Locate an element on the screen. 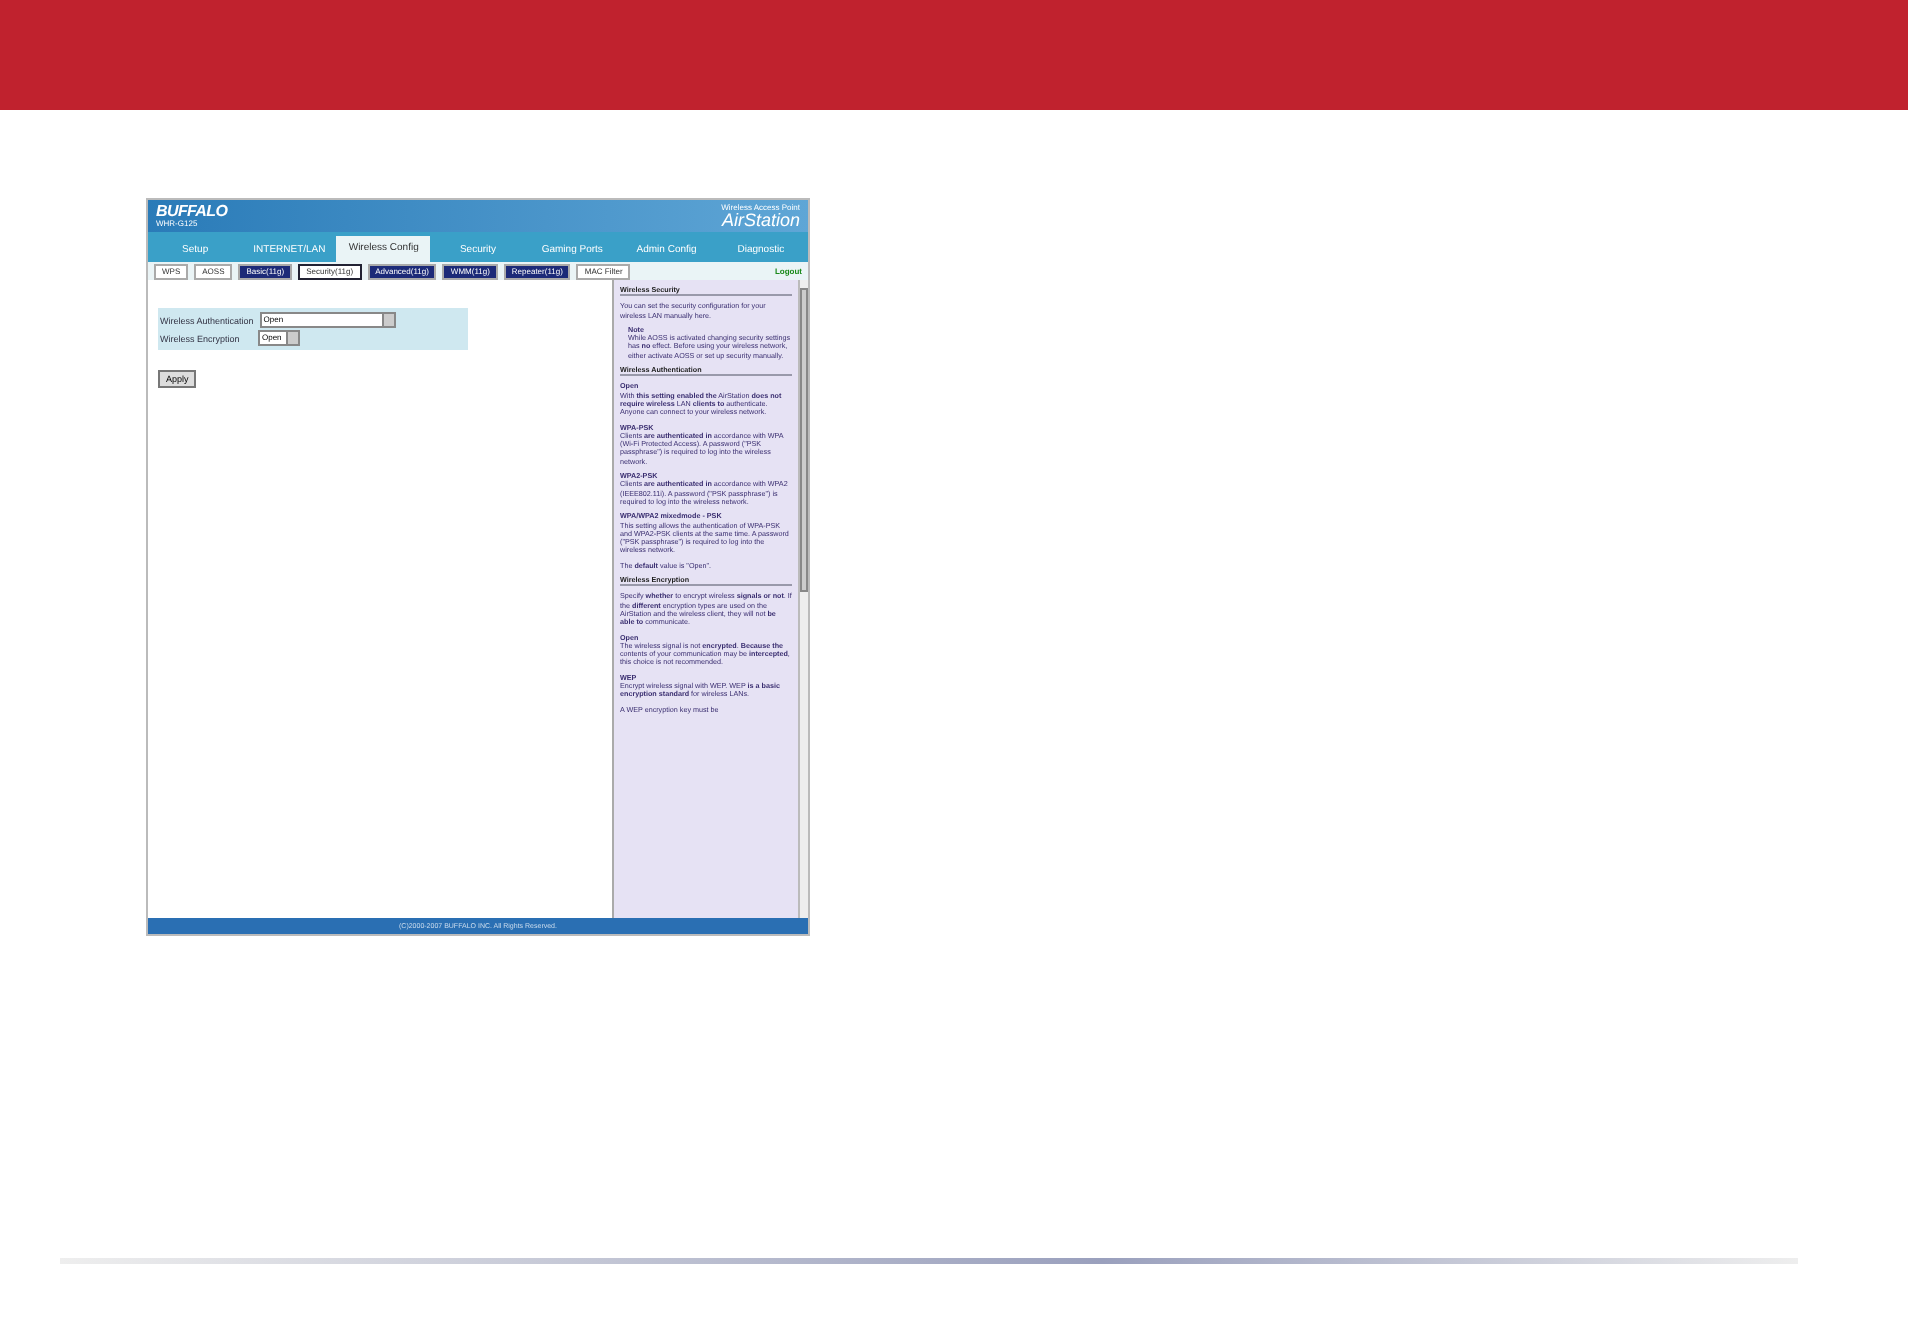 Image resolution: width=1908 pixels, height=1320 pixels. product-name: AirStation is located at coordinates (760, 221).